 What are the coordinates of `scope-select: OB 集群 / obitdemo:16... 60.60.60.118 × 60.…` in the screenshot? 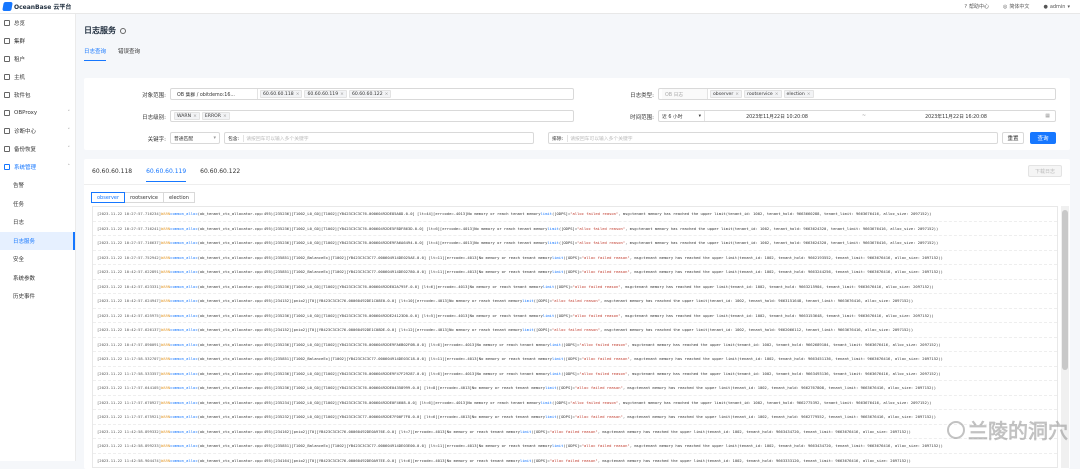 It's located at (372, 94).